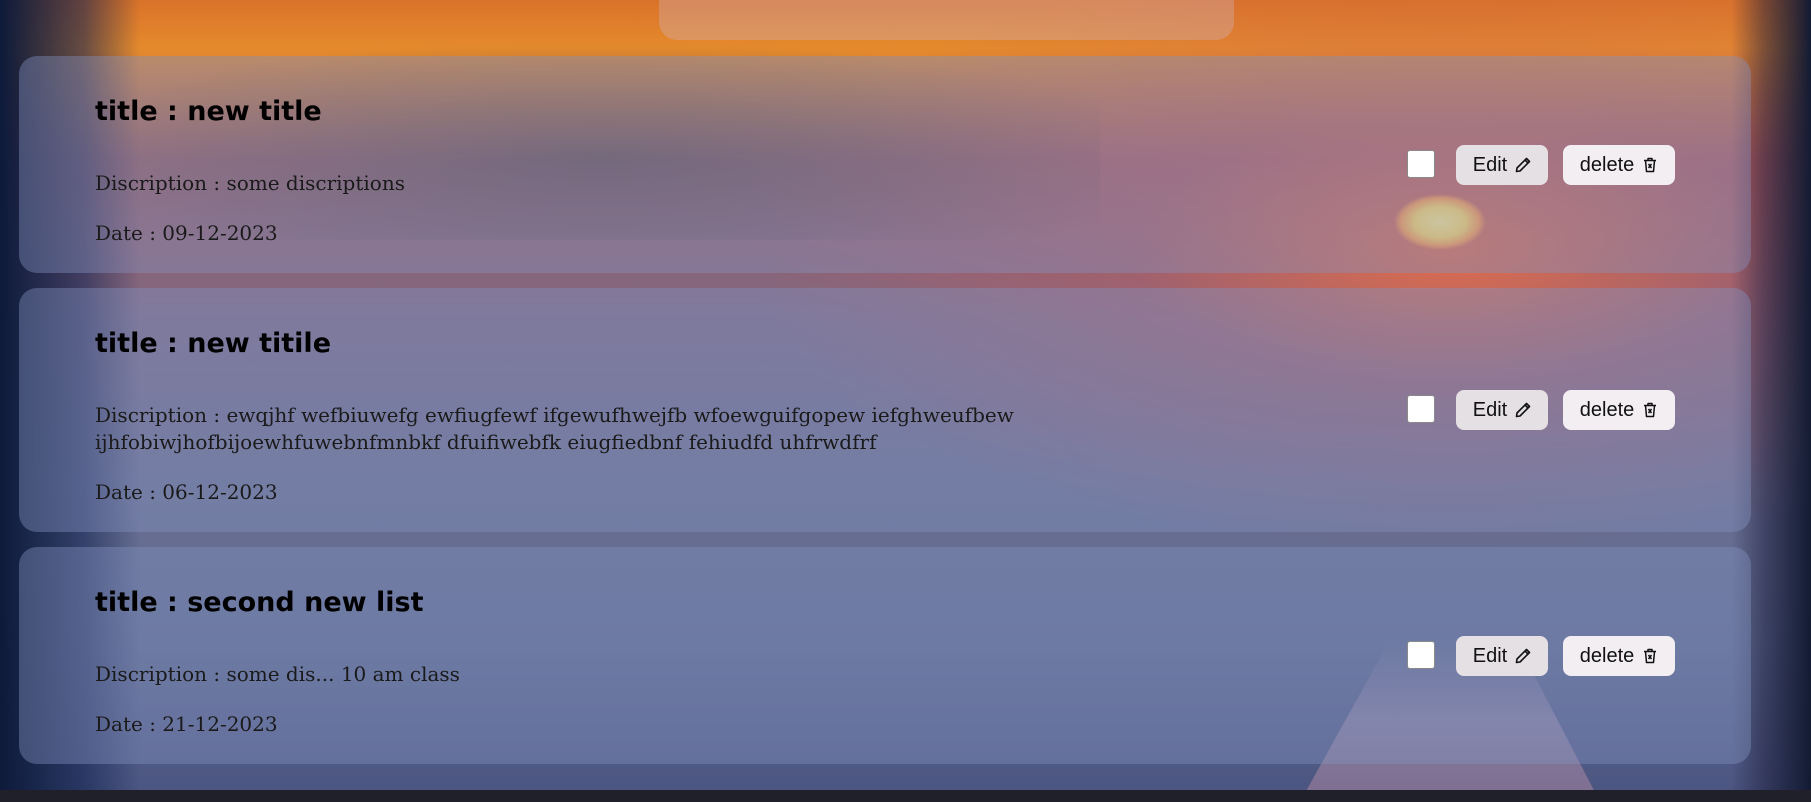 Image resolution: width=1811 pixels, height=802 pixels. Describe the element at coordinates (186, 233) in the screenshot. I see `todo-date: Date : 09-12-2023` at that location.